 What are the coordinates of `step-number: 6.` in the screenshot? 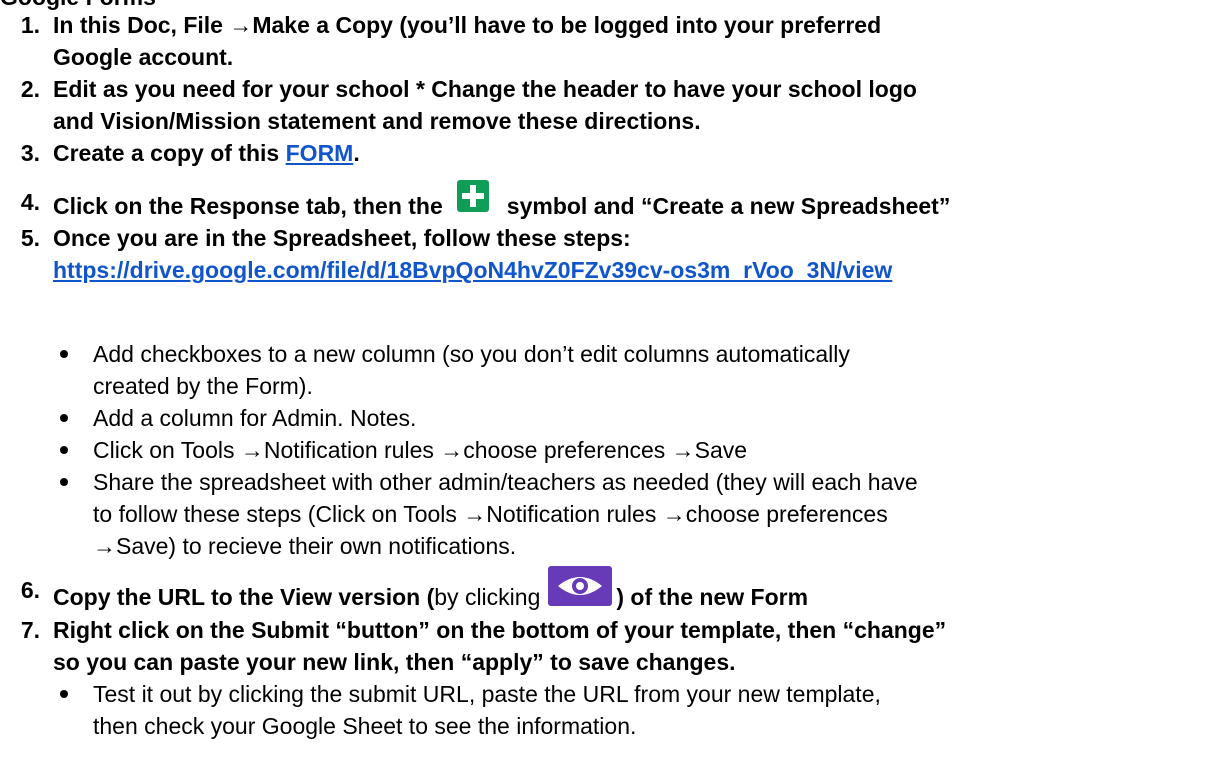 It's located at (30, 590).